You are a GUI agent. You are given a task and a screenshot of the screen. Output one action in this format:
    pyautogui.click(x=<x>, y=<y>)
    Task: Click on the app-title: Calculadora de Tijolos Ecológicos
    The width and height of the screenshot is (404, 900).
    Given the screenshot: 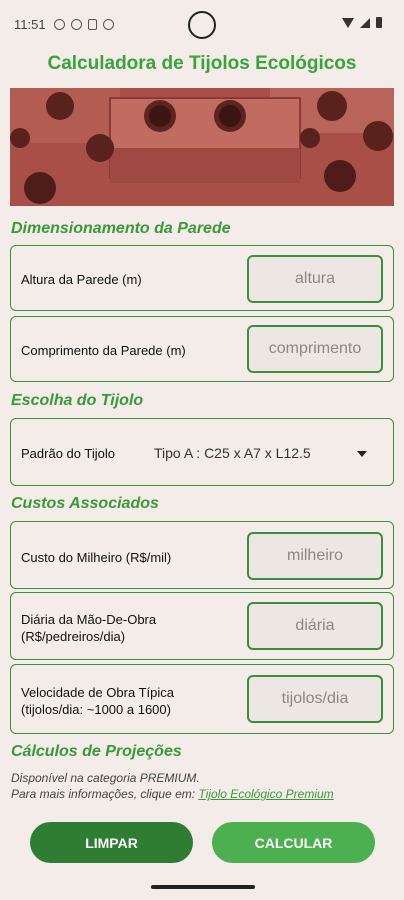 What is the action you would take?
    pyautogui.click(x=202, y=63)
    